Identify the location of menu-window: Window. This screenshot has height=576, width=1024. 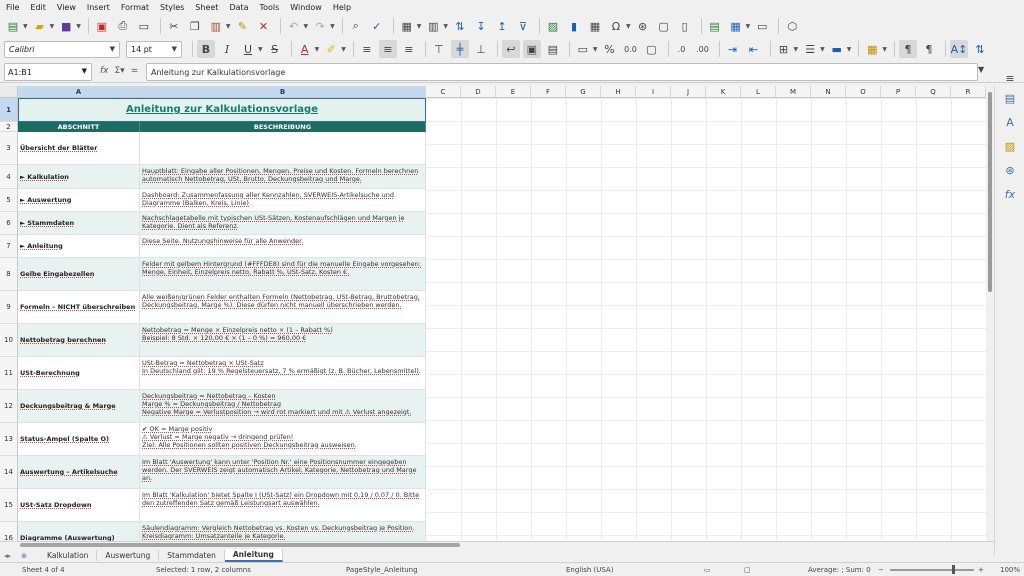
(306, 7).